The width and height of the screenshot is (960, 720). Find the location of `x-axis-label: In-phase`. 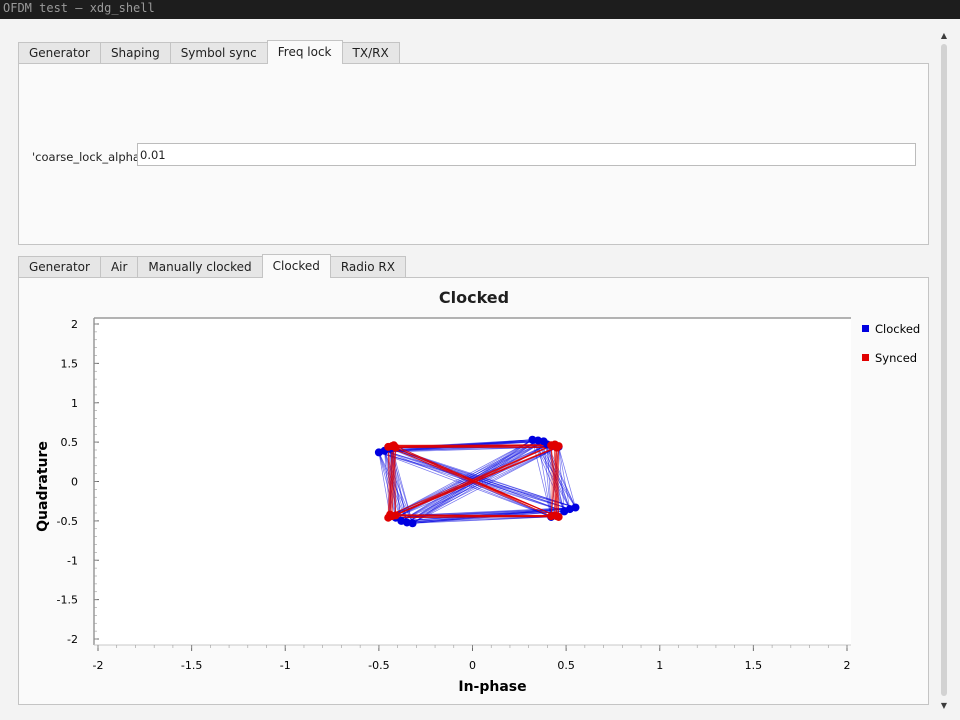

x-axis-label: In-phase is located at coordinates (492, 687).